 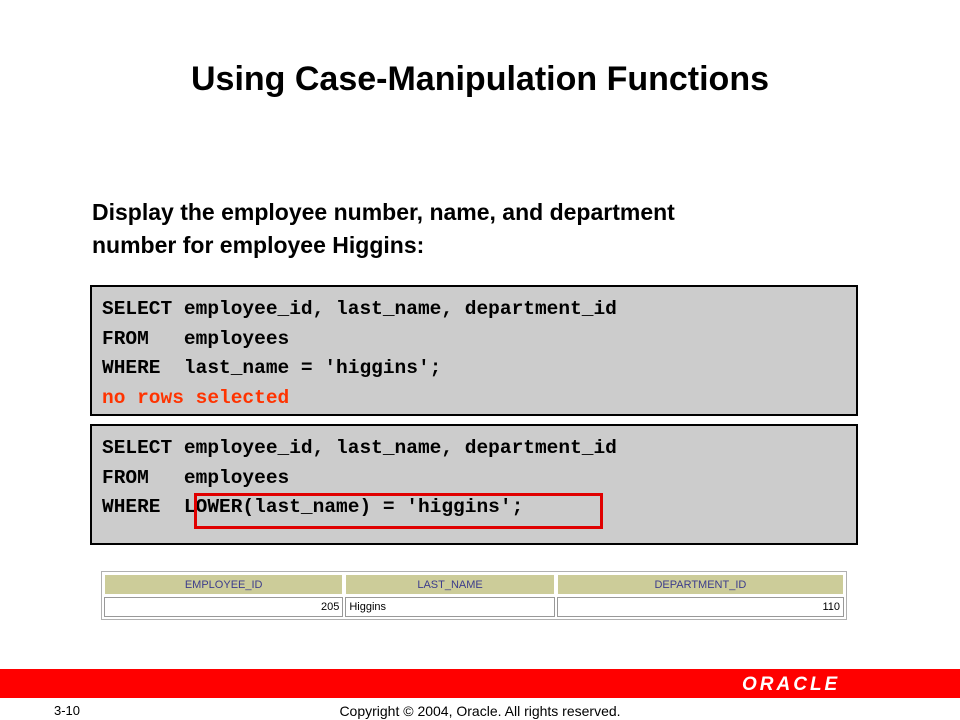 What do you see at coordinates (791, 684) in the screenshot?
I see `oracle-logo: ORACLE` at bounding box center [791, 684].